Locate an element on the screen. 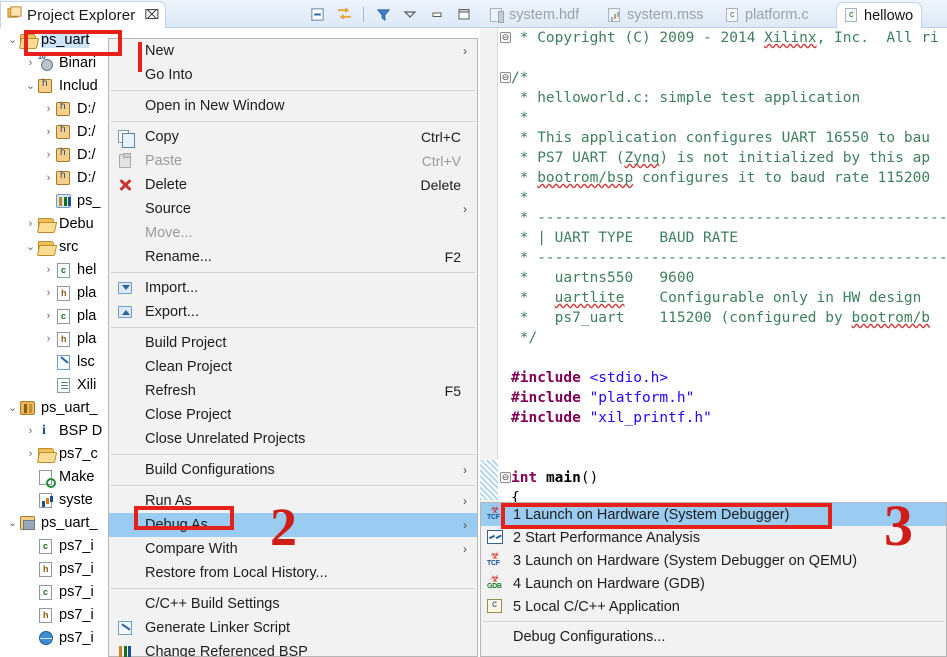  menu-item-clean-project: Clean Project is located at coordinates (293, 367).